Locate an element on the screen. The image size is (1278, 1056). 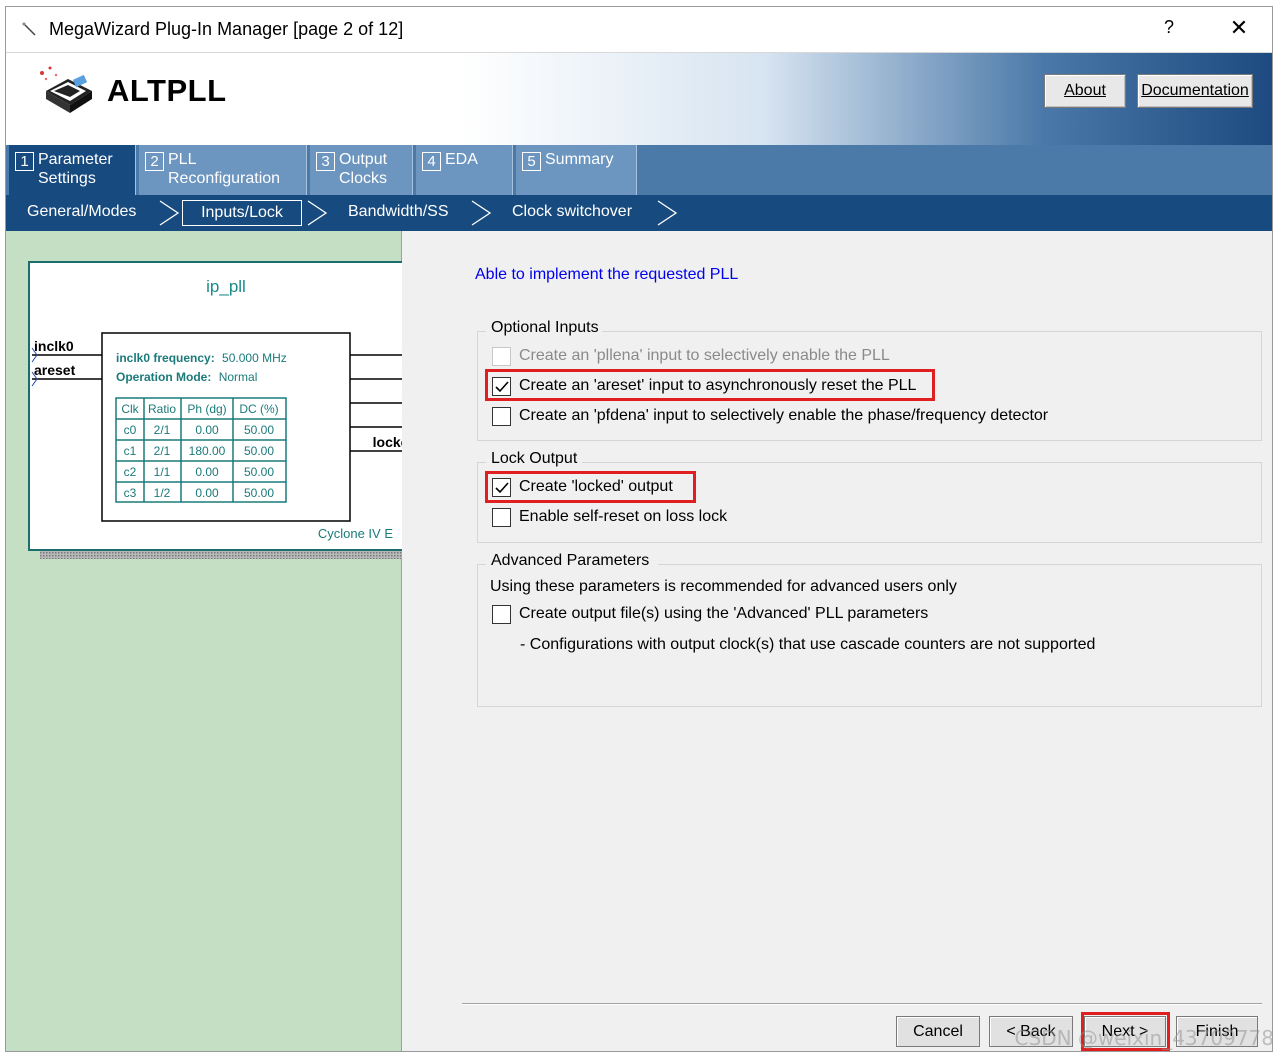
mode-label: Operation Mode: is located at coordinates (163, 377).